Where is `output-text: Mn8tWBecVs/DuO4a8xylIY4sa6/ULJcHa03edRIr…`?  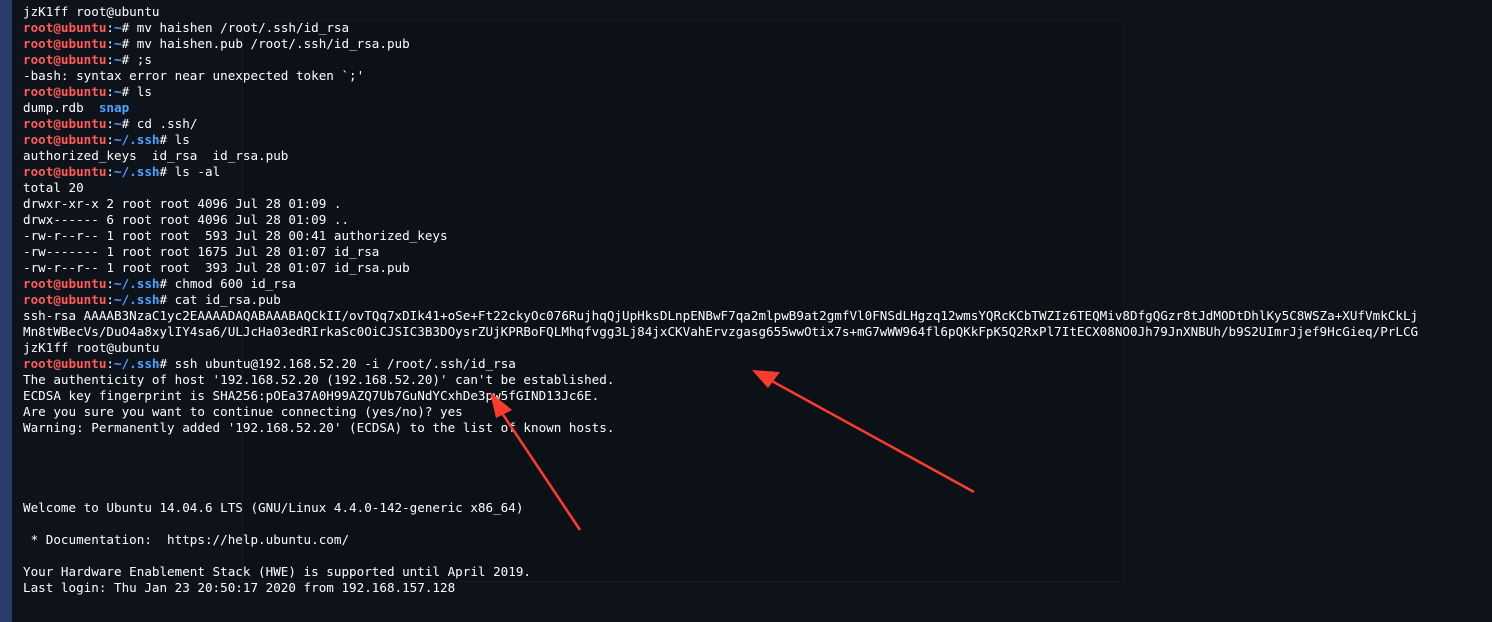
output-text: Mn8tWBecVs/DuO4a8xylIY4sa6/ULJcHa03edRIr… is located at coordinates (721, 331).